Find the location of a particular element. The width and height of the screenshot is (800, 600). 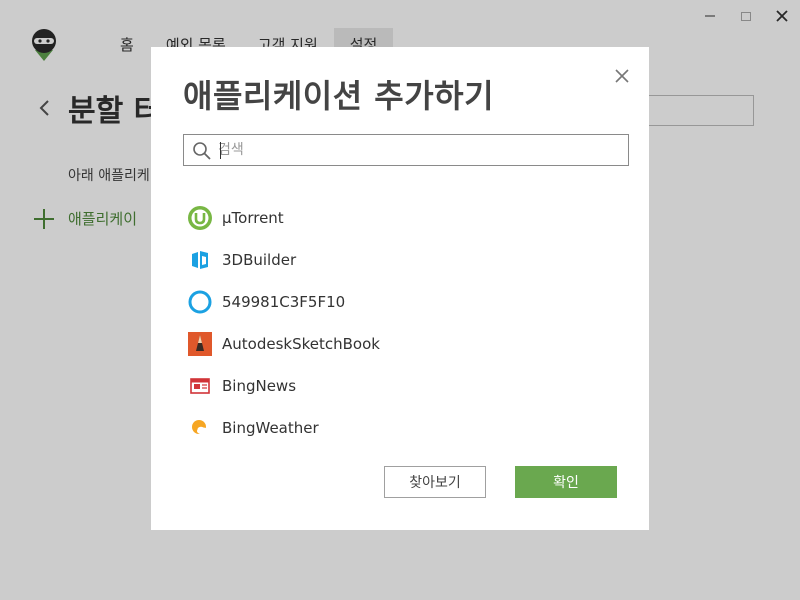

search-input is located at coordinates (418, 150).